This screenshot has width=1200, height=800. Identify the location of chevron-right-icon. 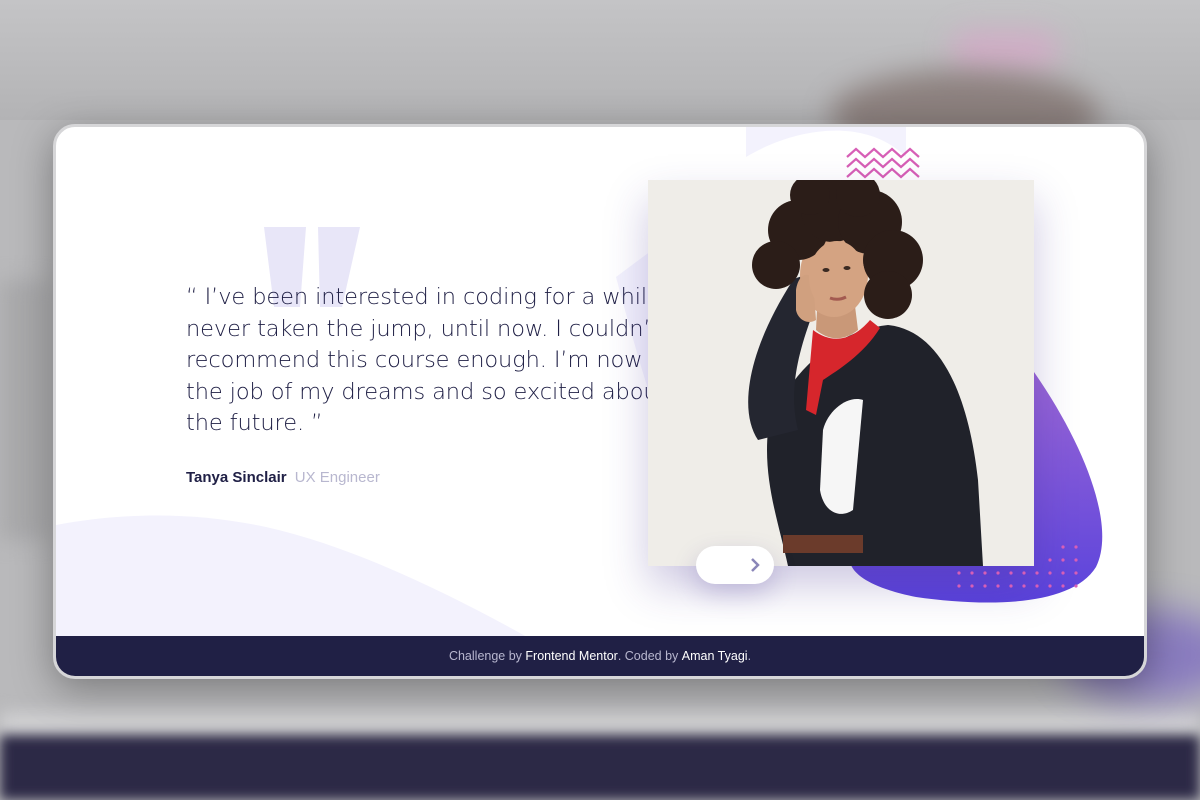
(755, 565).